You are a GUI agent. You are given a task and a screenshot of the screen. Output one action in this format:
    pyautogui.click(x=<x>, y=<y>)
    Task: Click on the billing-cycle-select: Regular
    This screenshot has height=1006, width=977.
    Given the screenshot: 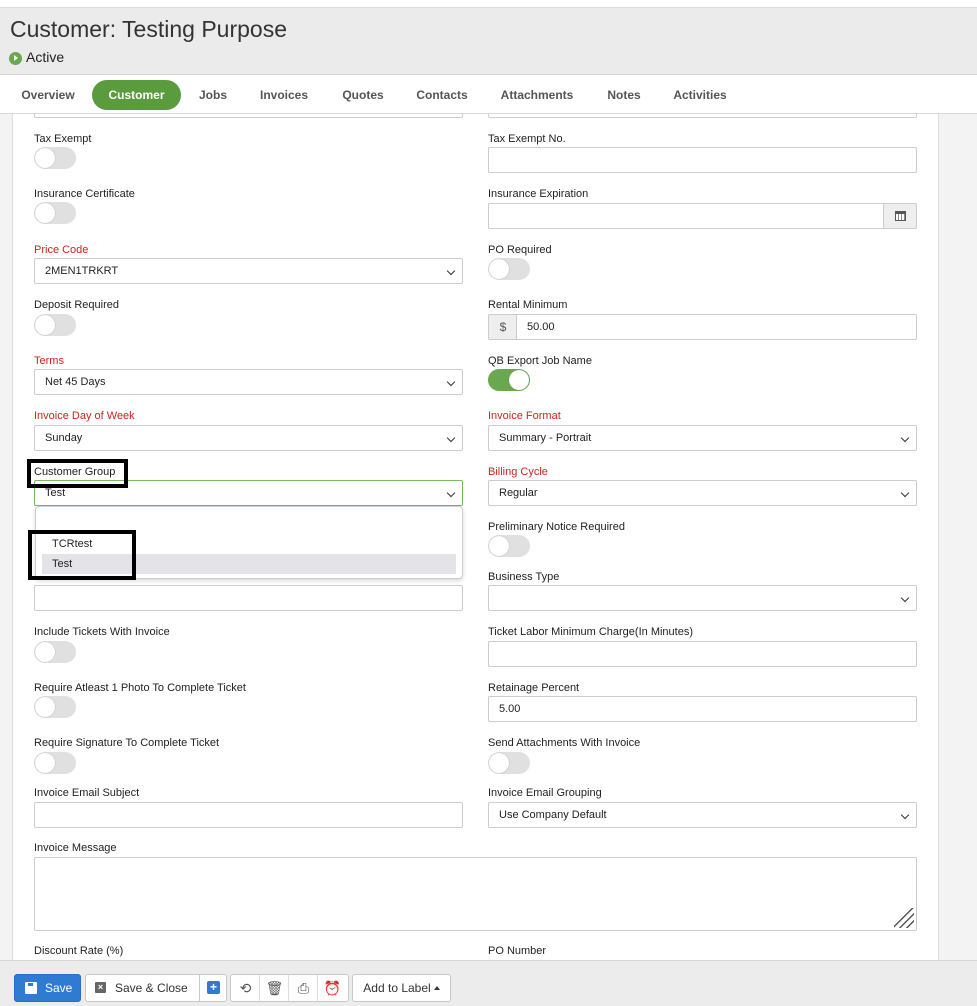 What is the action you would take?
    pyautogui.click(x=702, y=493)
    